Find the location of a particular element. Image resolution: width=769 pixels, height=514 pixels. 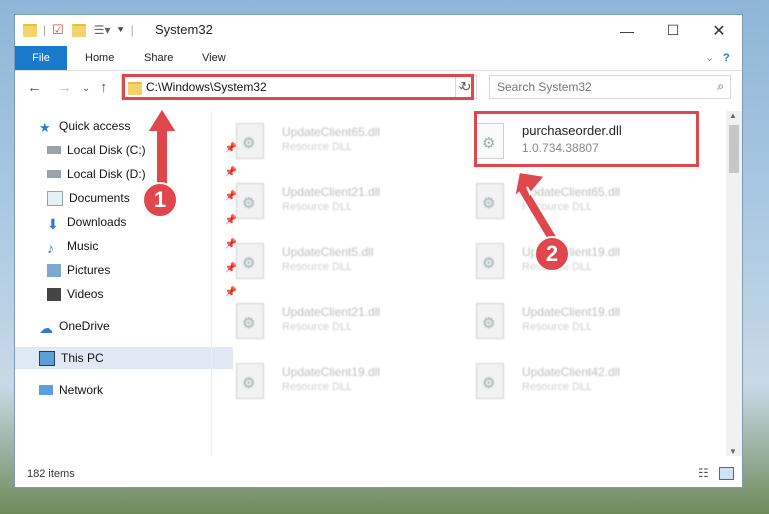

cloud-icon: ☁ is located at coordinates (46, 327).